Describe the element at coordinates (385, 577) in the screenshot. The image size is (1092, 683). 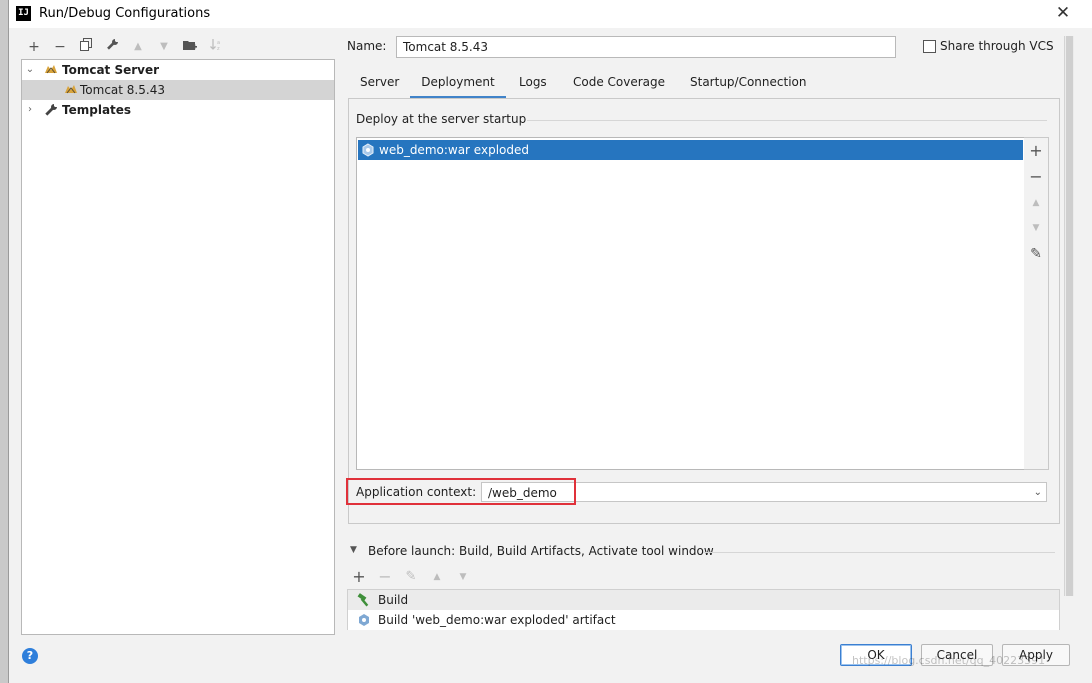
I see `remove-task-button: −` at that location.